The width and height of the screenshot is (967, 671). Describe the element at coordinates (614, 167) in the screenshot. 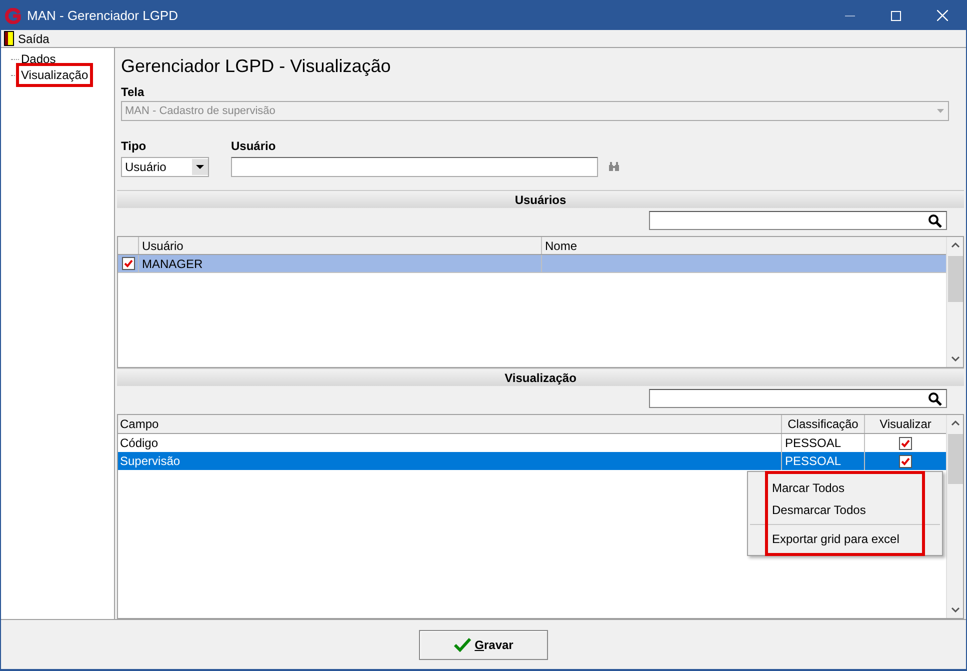

I see `binoculars-icon` at that location.